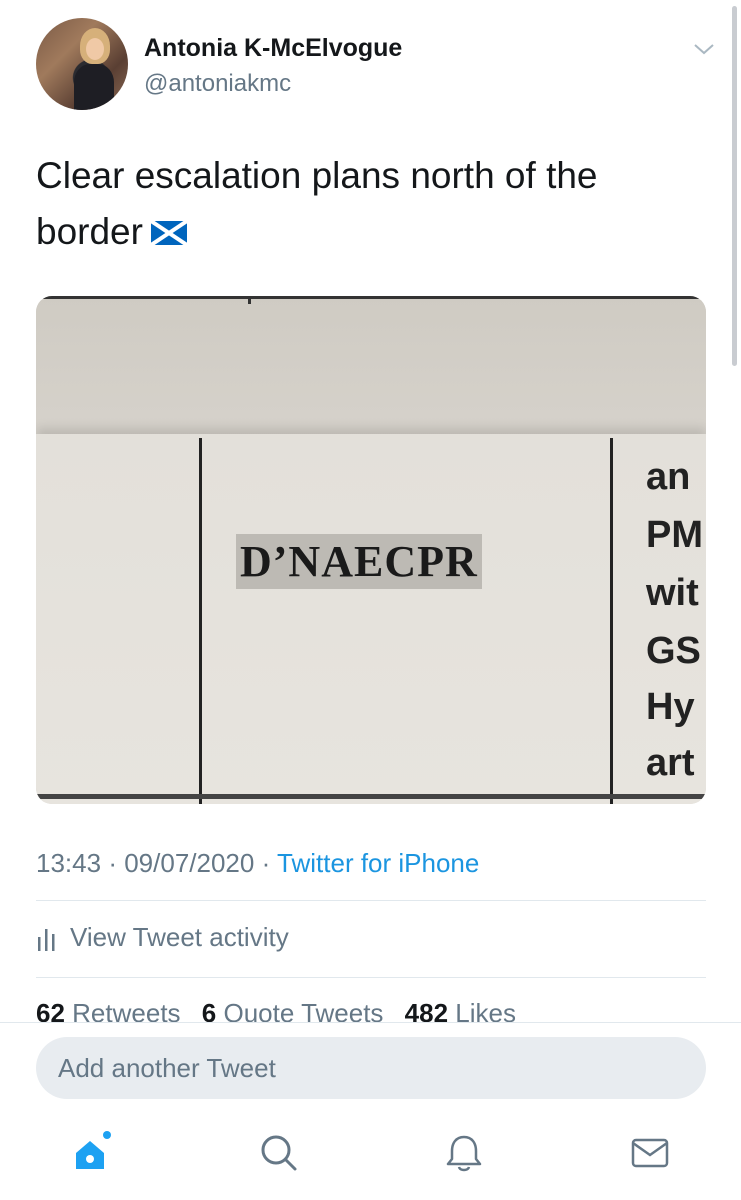 This screenshot has height=1200, width=741. I want to click on scotland-flag-icon, so click(168, 233).